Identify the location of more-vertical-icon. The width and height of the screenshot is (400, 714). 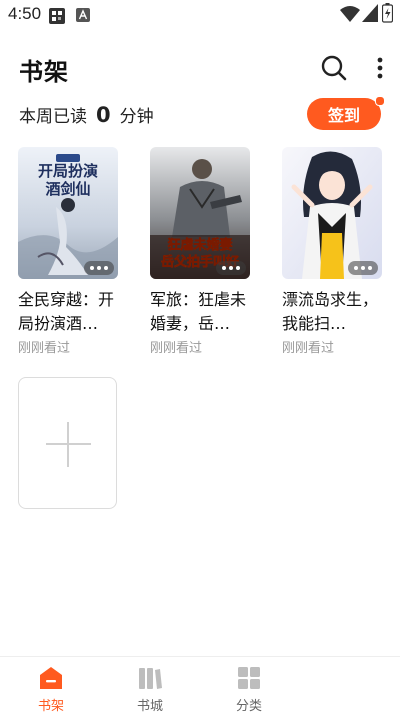
(380, 68).